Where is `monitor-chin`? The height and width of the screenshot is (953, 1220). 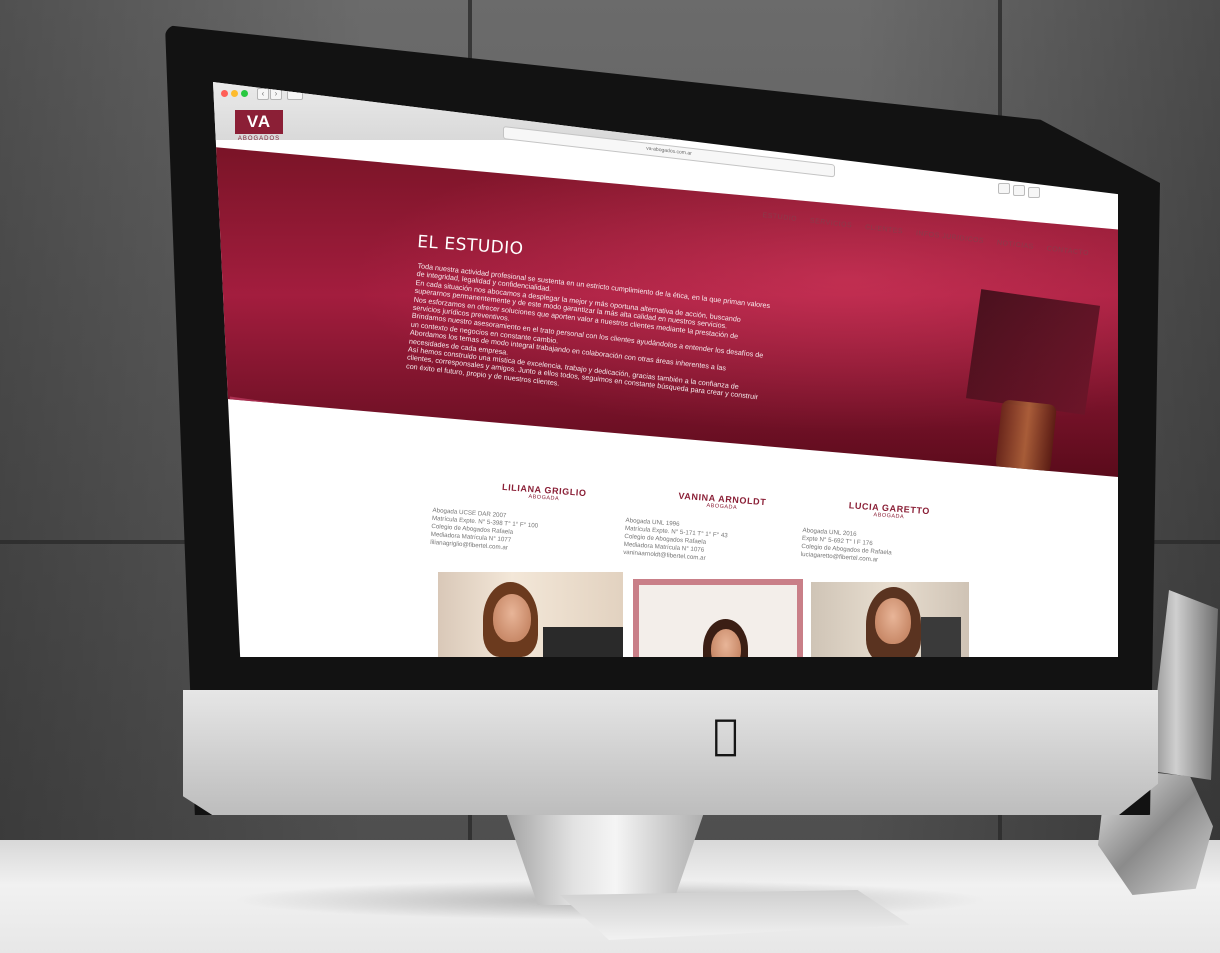 monitor-chin is located at coordinates (670, 752).